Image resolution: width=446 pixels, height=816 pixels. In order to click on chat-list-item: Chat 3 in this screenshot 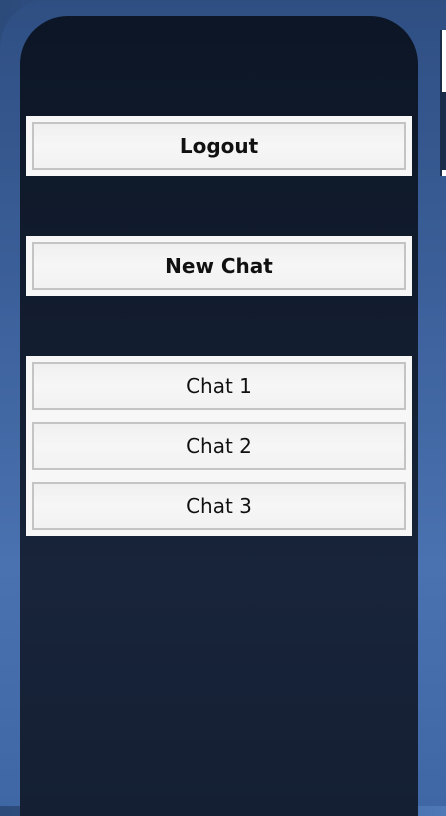, I will do `click(219, 506)`.